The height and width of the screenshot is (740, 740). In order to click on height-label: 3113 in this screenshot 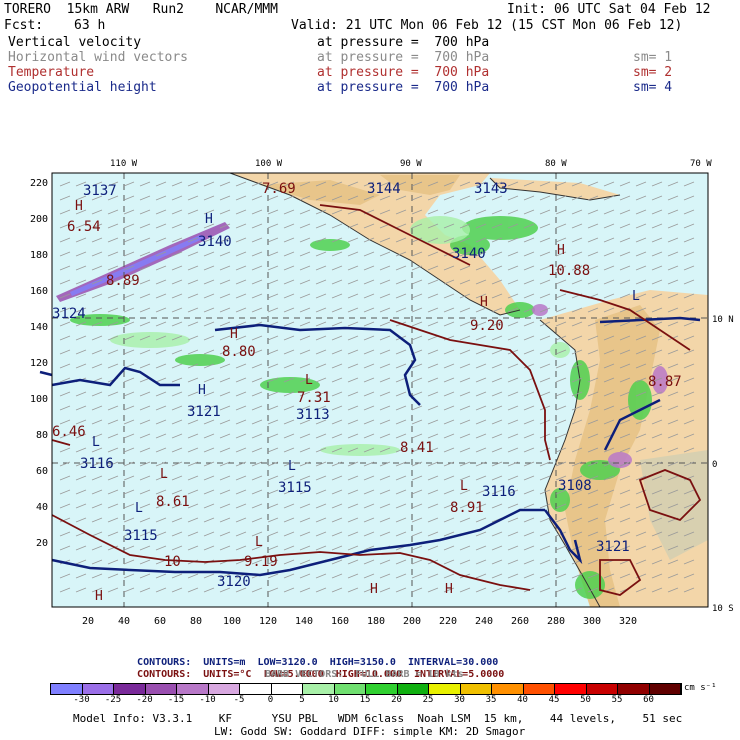, I will do `click(313, 415)`.